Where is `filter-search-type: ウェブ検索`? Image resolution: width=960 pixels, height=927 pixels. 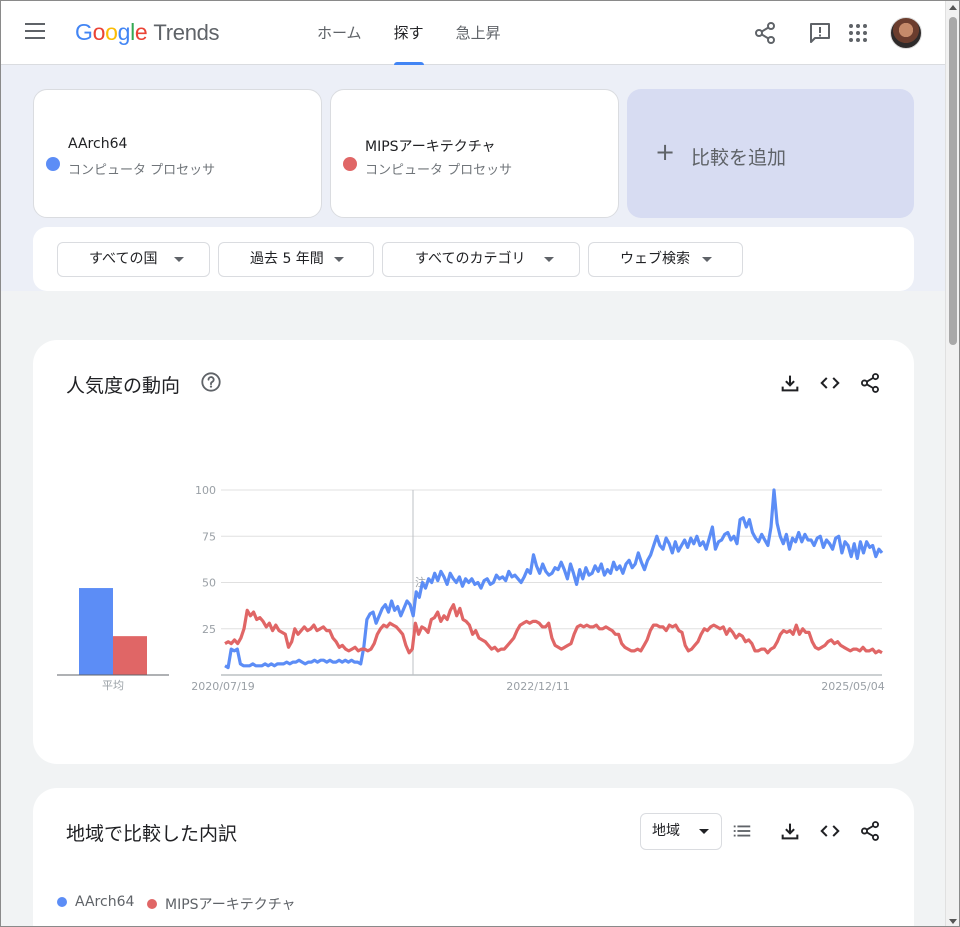
filter-search-type: ウェブ検索 is located at coordinates (665, 259).